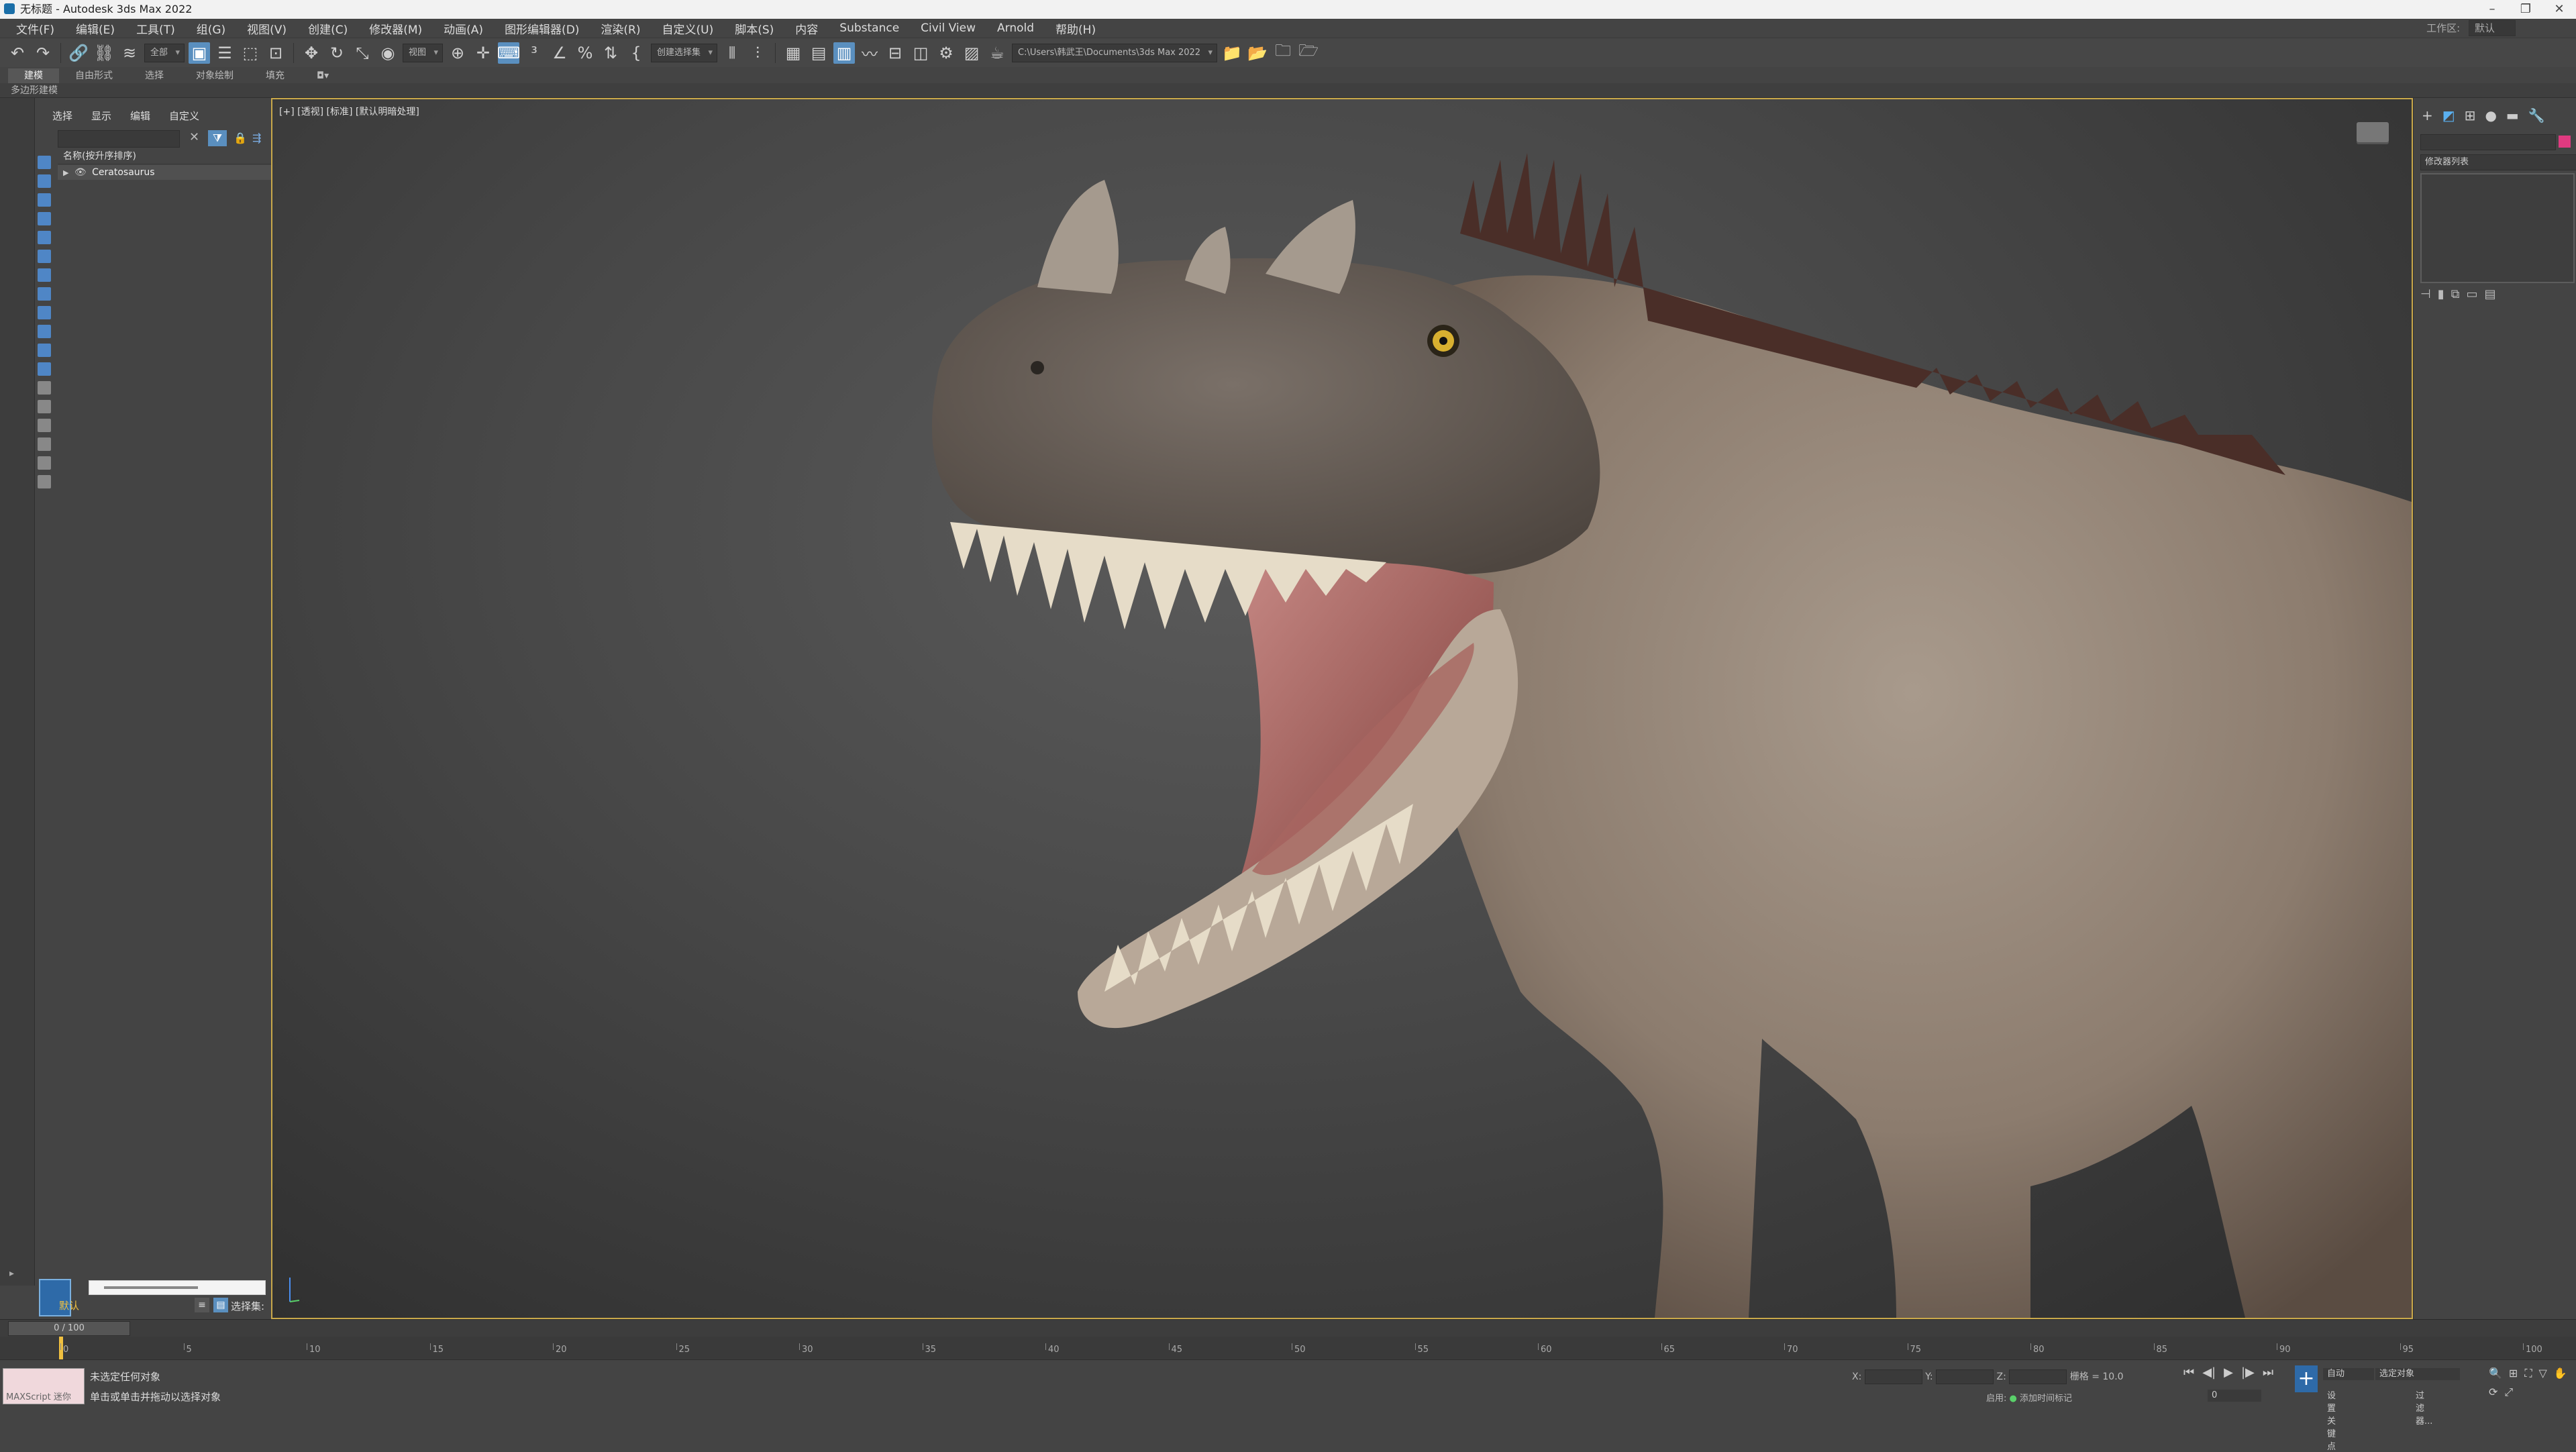 Image resolution: width=2576 pixels, height=1452 pixels. What do you see at coordinates (266, 29) in the screenshot?
I see `menu-views: 视图(V)` at bounding box center [266, 29].